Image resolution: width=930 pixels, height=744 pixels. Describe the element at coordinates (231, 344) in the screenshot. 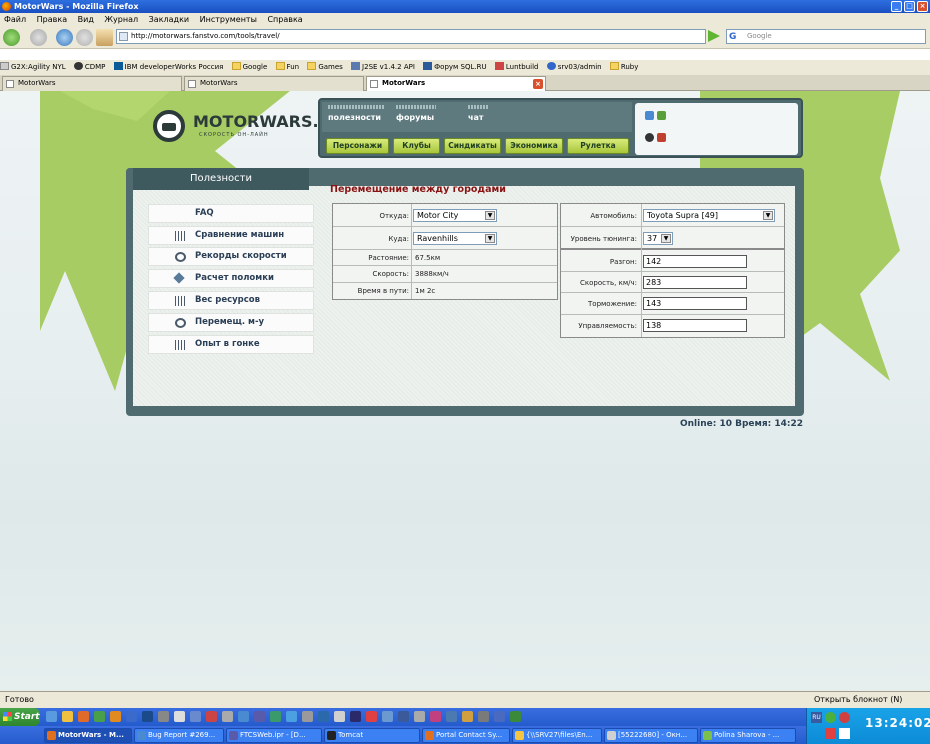

I see `menu-item-race-experience: Опыт в гонке` at that location.